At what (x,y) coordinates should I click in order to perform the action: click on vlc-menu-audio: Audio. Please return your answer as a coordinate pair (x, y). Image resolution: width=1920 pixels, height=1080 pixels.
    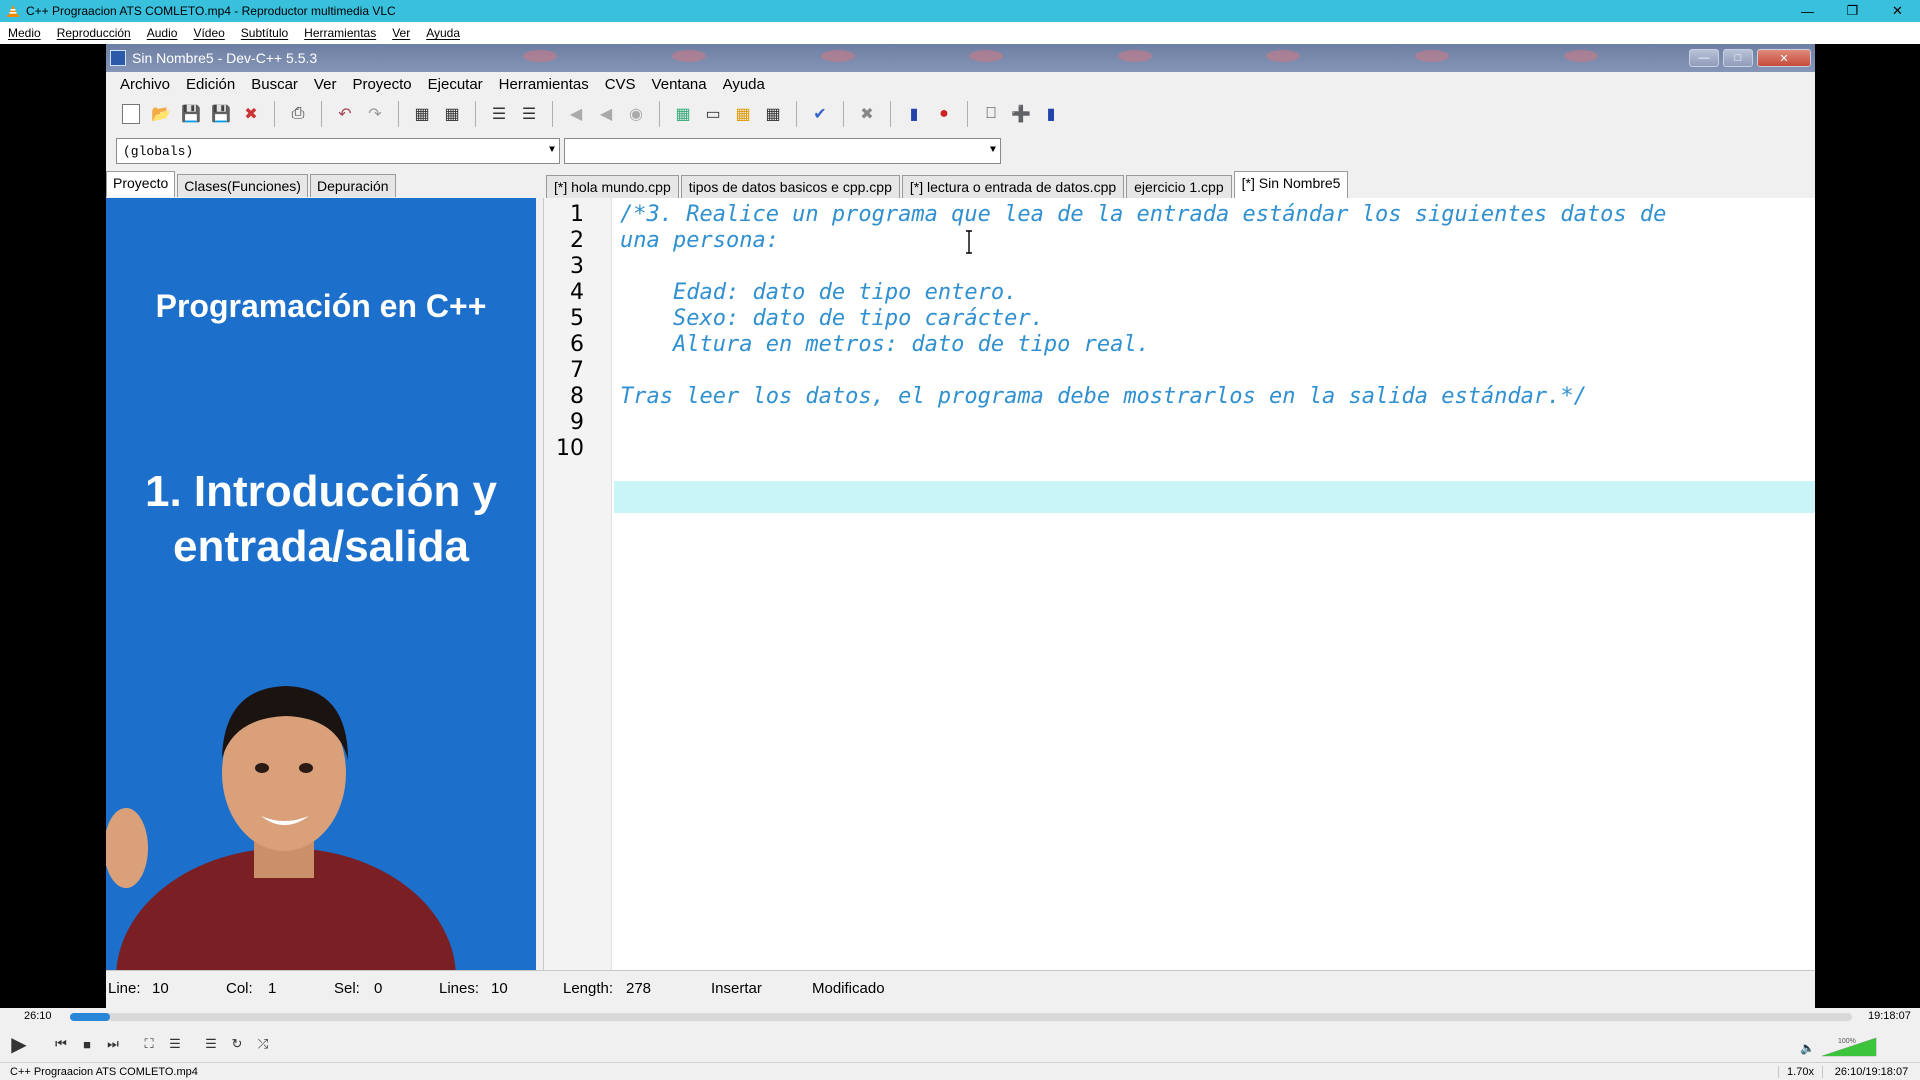
    Looking at the image, I should click on (162, 33).